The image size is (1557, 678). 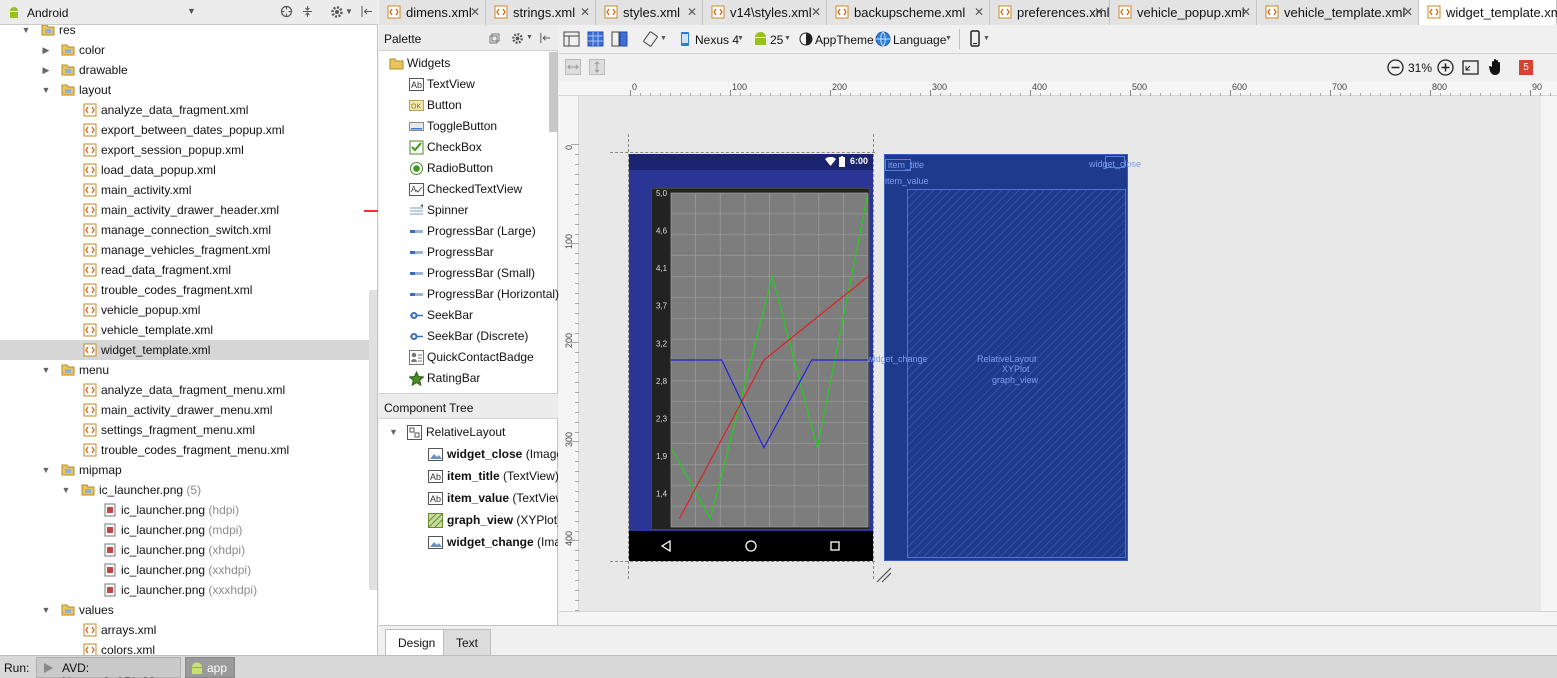 What do you see at coordinates (188, 230) in the screenshot?
I see `tree-file: manage_connection_switch.xml` at bounding box center [188, 230].